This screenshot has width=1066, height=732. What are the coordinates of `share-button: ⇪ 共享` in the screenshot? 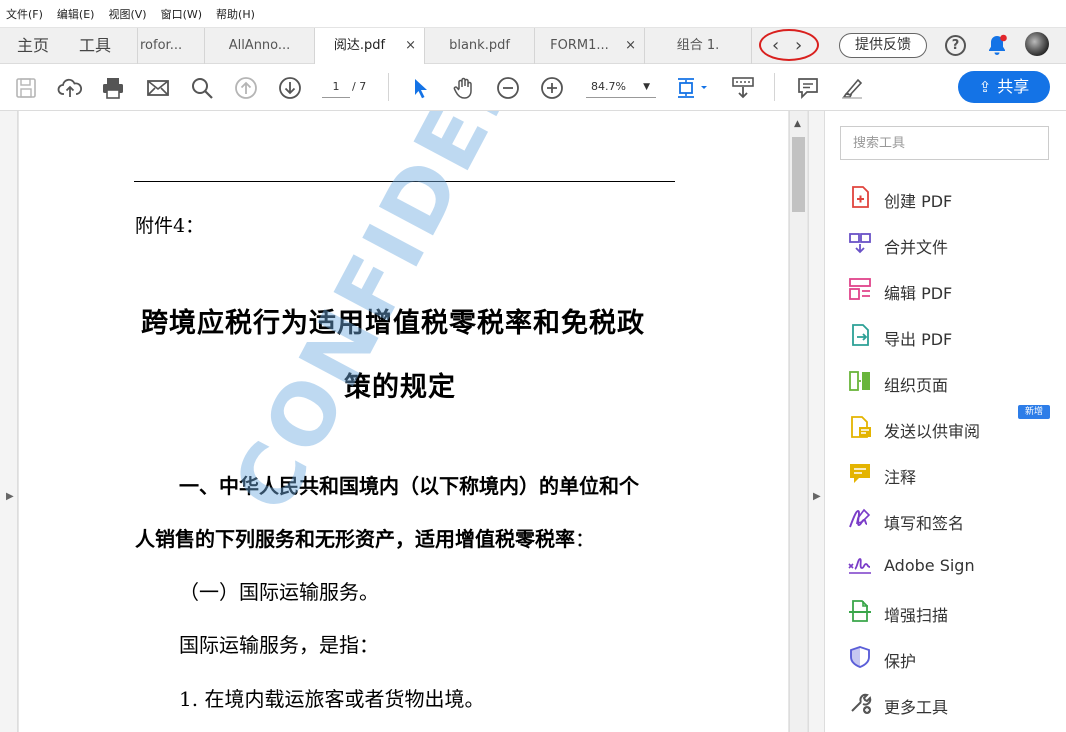 It's located at (1004, 87).